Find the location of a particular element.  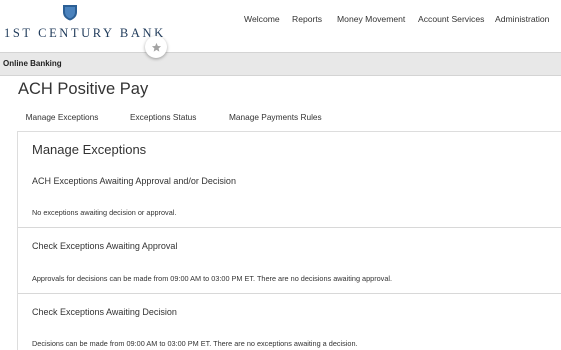

bank-logo-text: 1st Century Bank is located at coordinates (85, 33).